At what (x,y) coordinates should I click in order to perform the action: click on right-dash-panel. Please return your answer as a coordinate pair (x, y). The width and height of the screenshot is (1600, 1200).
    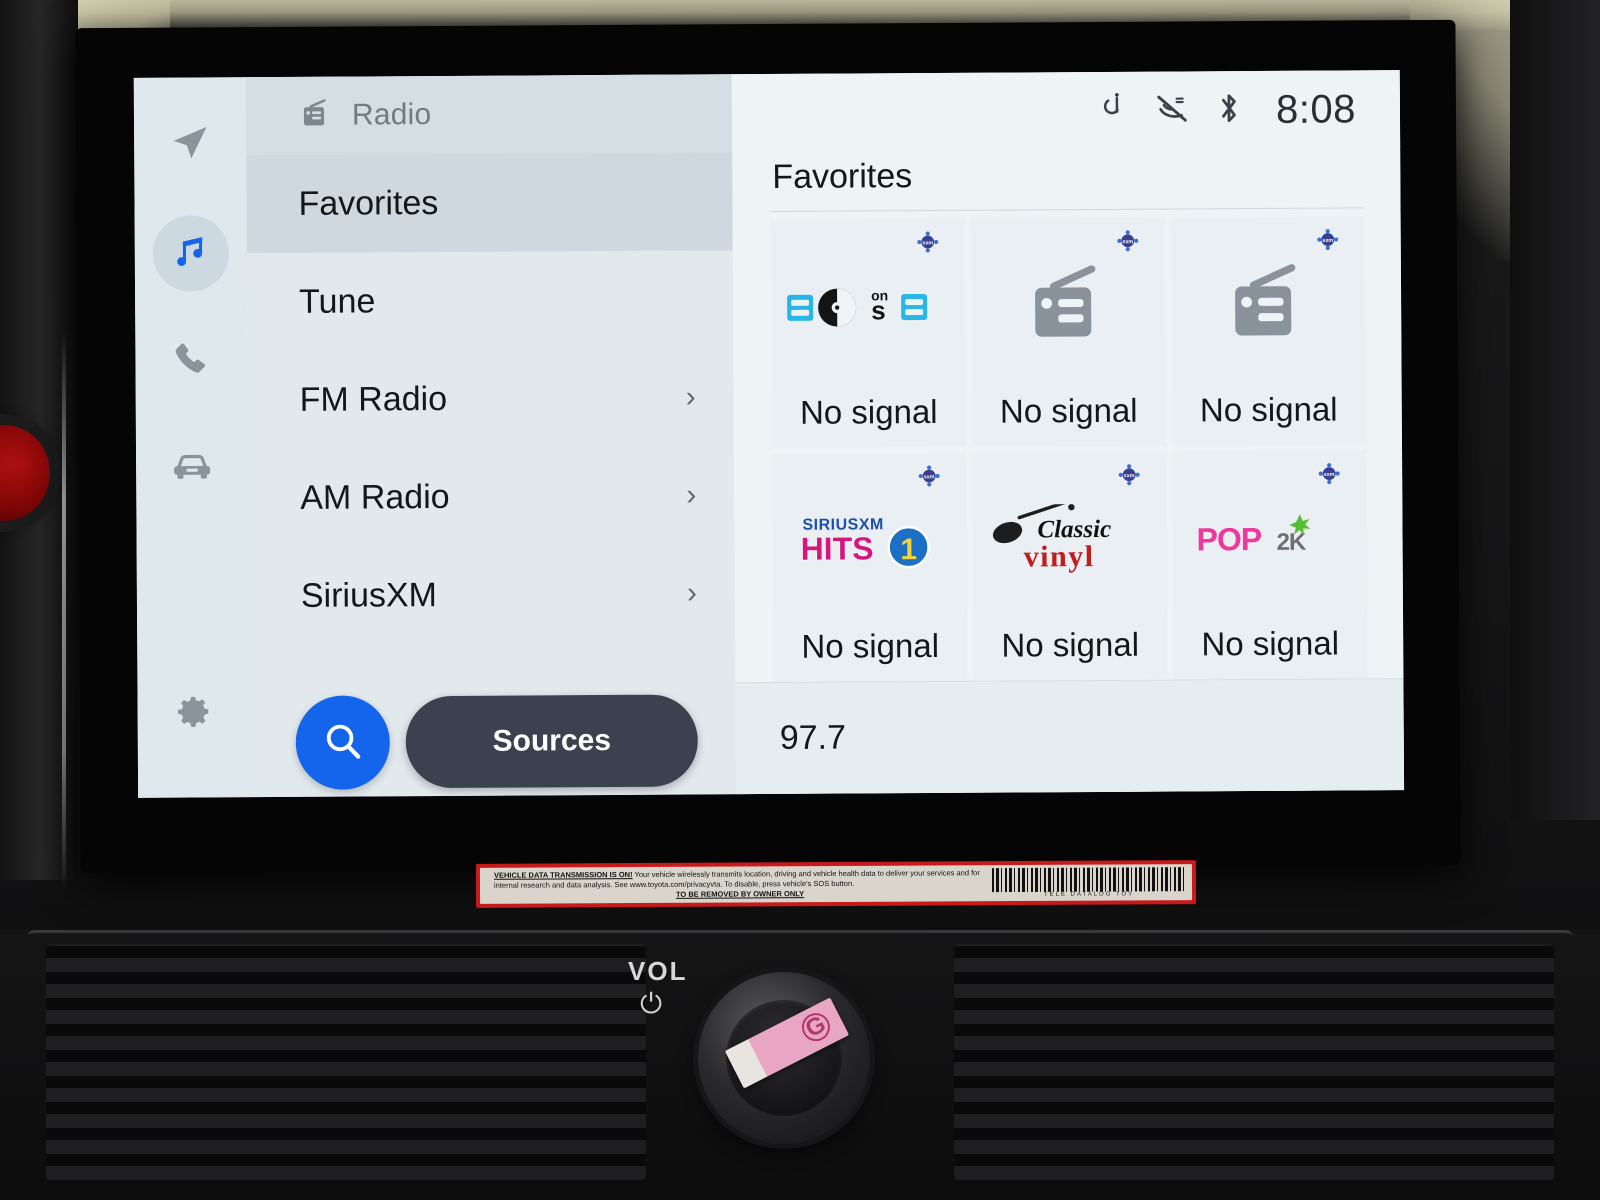
    Looking at the image, I should click on (1555, 410).